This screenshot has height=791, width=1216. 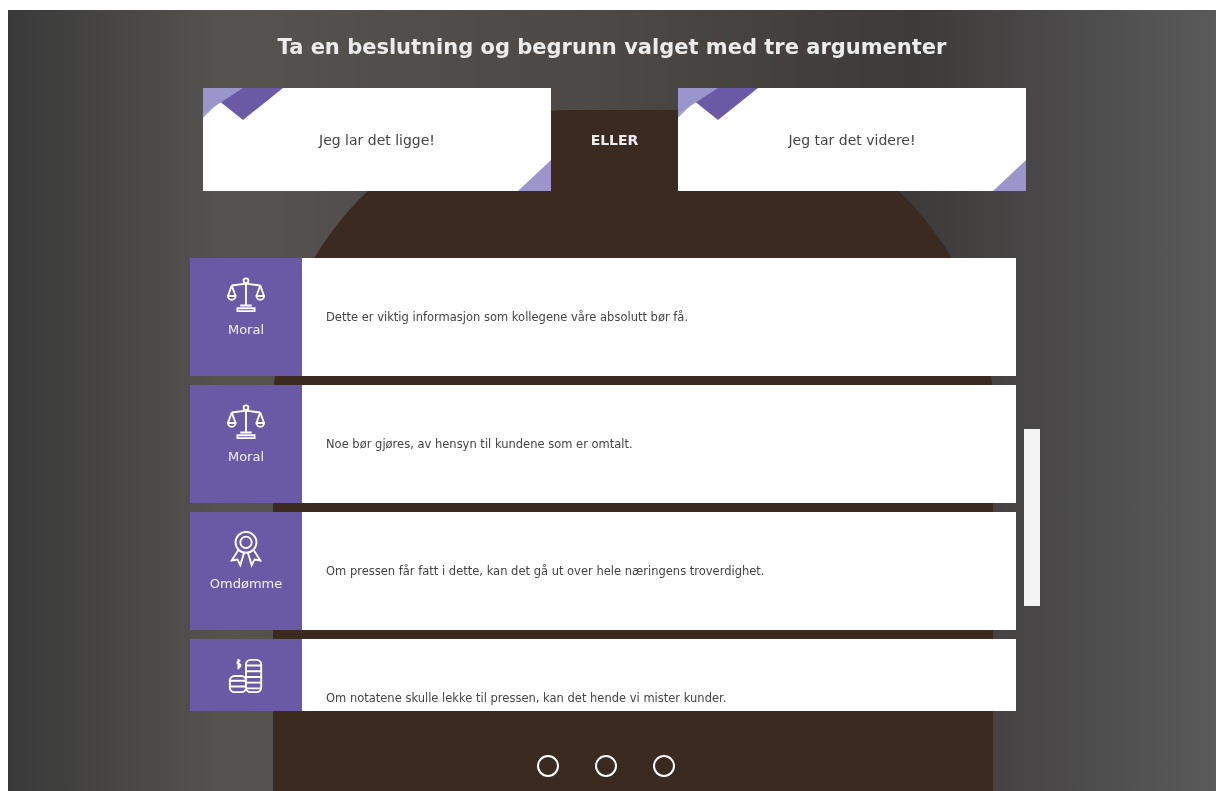 What do you see at coordinates (545, 571) in the screenshot?
I see `argument-text: Om pressen får fatt i dette, kan det gå ut over hele næringens troverdighet.` at bounding box center [545, 571].